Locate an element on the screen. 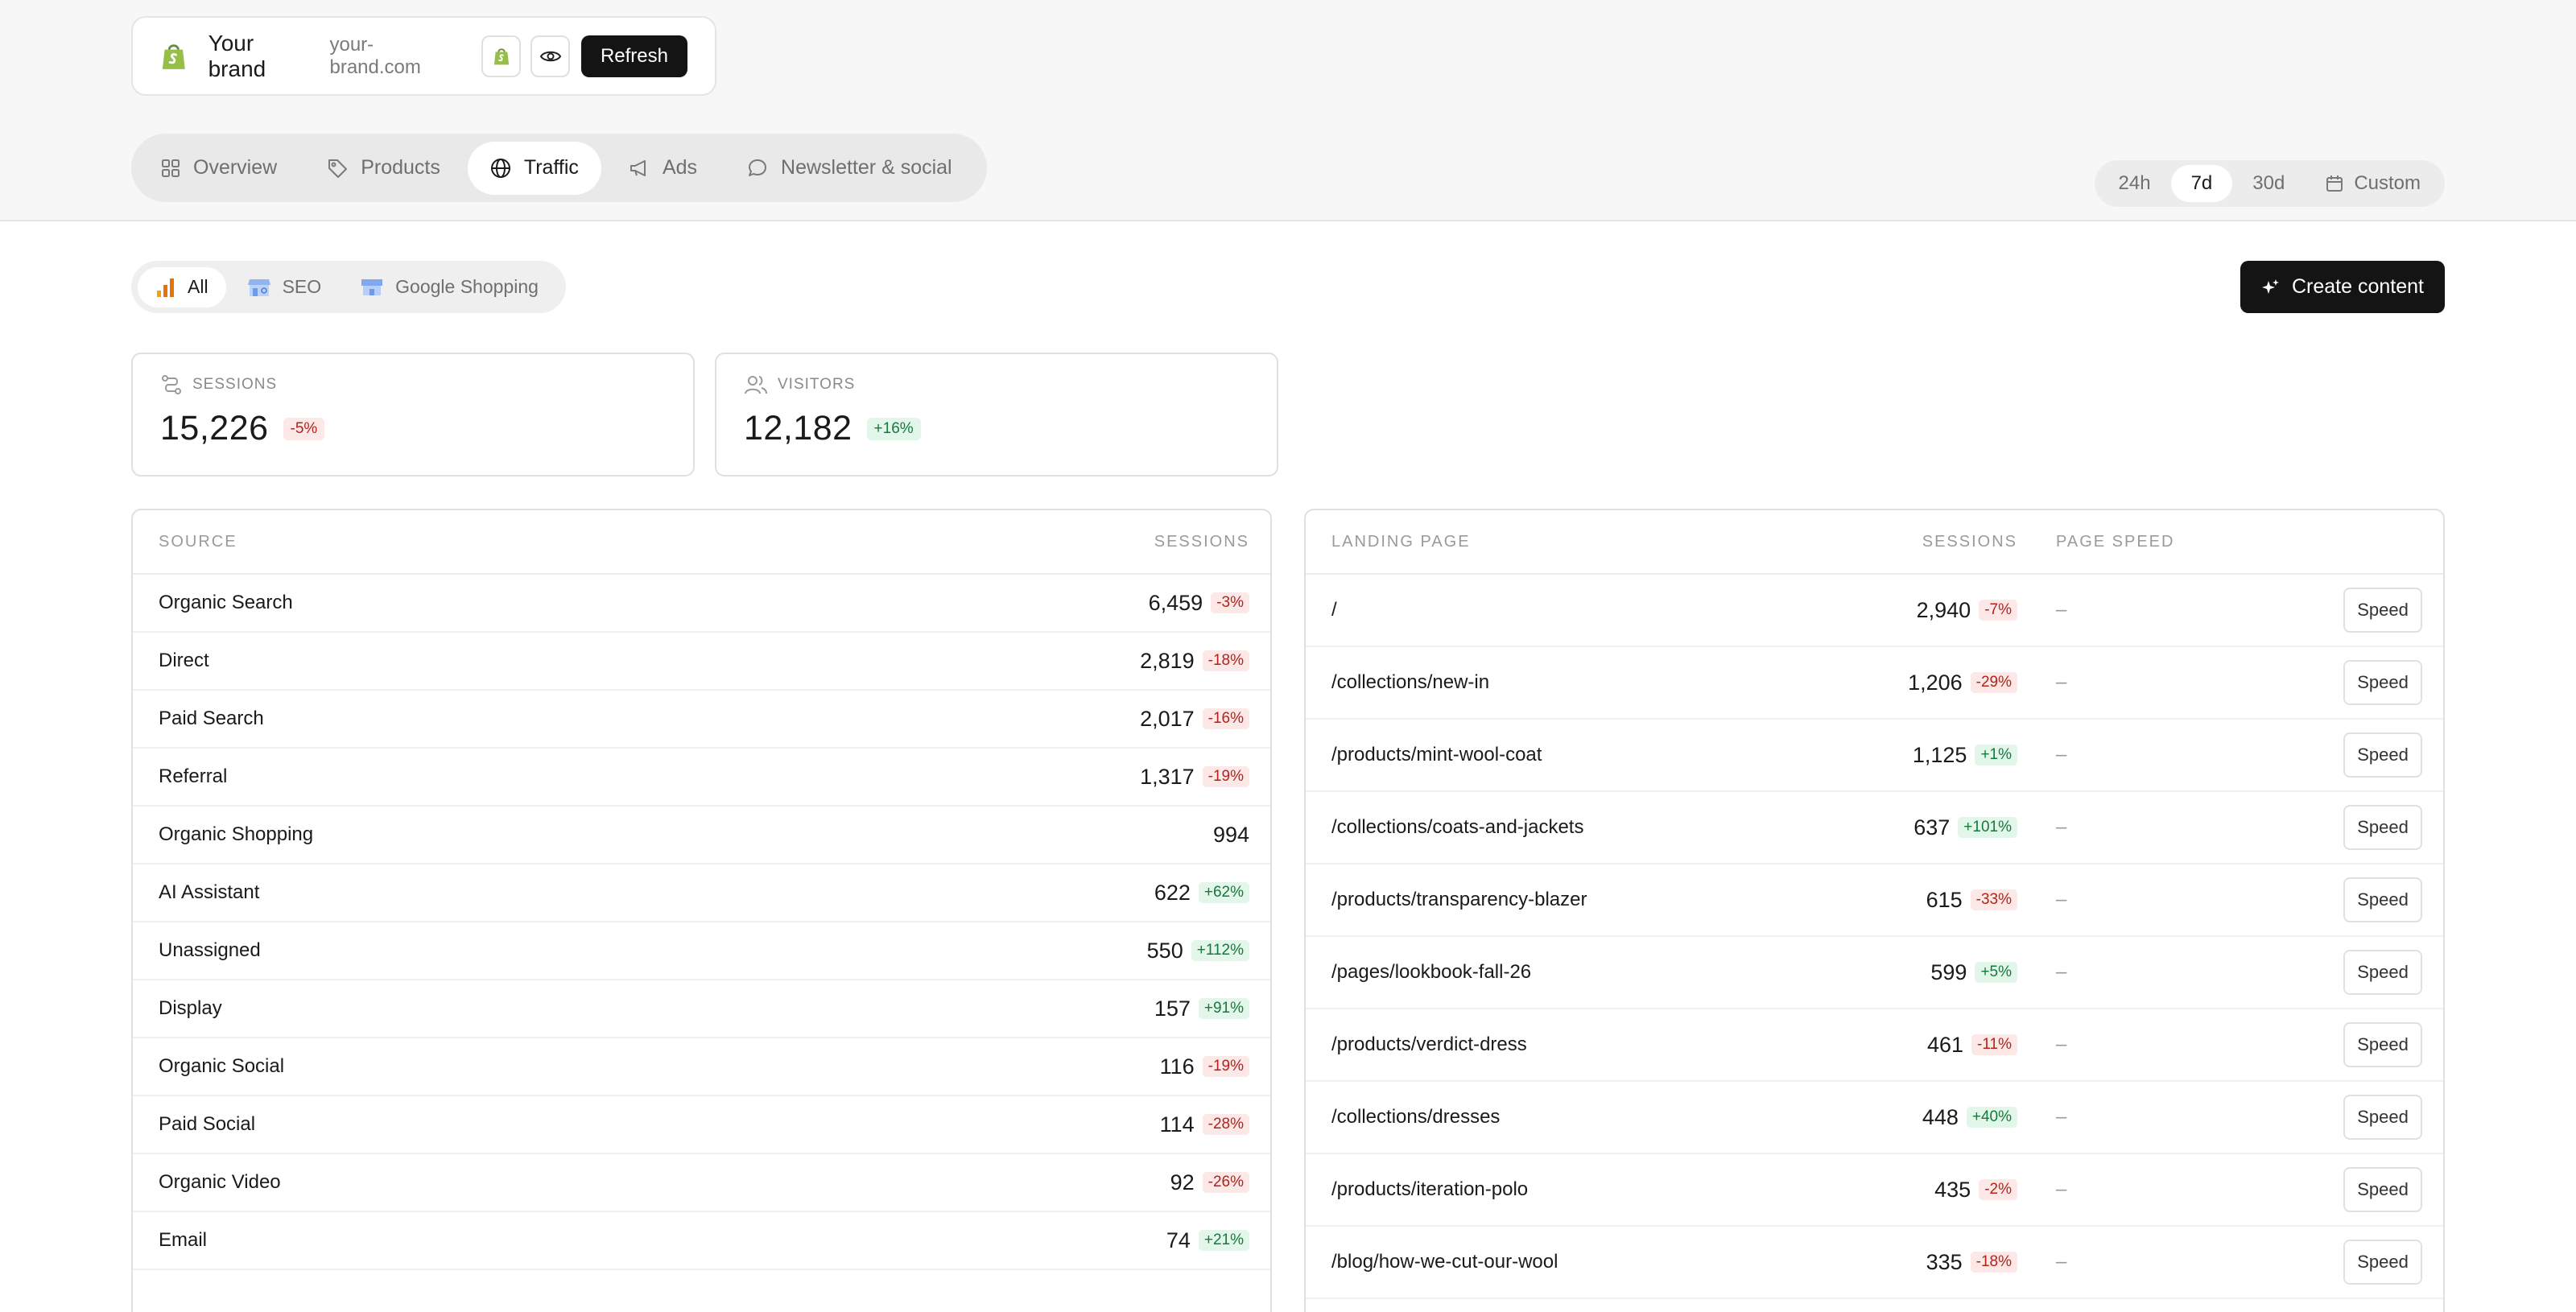 This screenshot has width=2576, height=1312. table-row: Paid Search 2,017 -16% is located at coordinates (701, 720).